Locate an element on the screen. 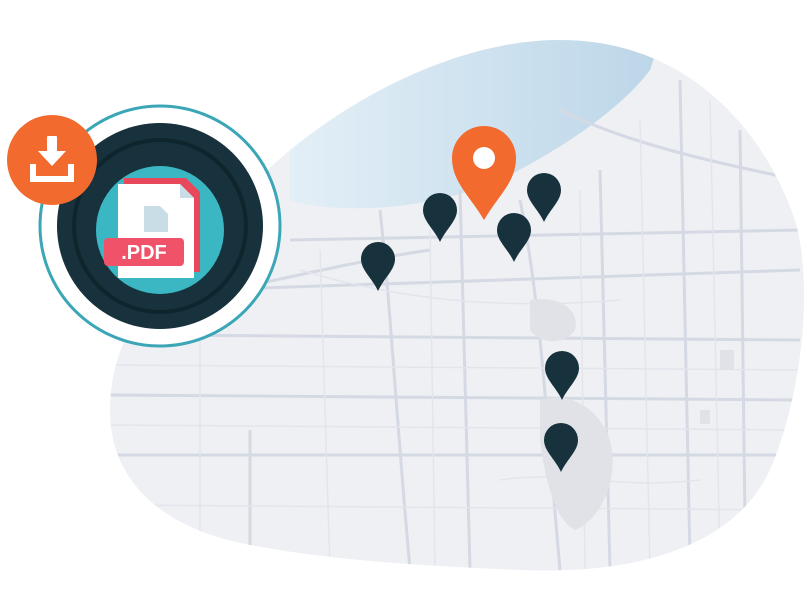 The height and width of the screenshot is (595, 807). pdf-download-badge: .PDF is located at coordinates (144, 226).